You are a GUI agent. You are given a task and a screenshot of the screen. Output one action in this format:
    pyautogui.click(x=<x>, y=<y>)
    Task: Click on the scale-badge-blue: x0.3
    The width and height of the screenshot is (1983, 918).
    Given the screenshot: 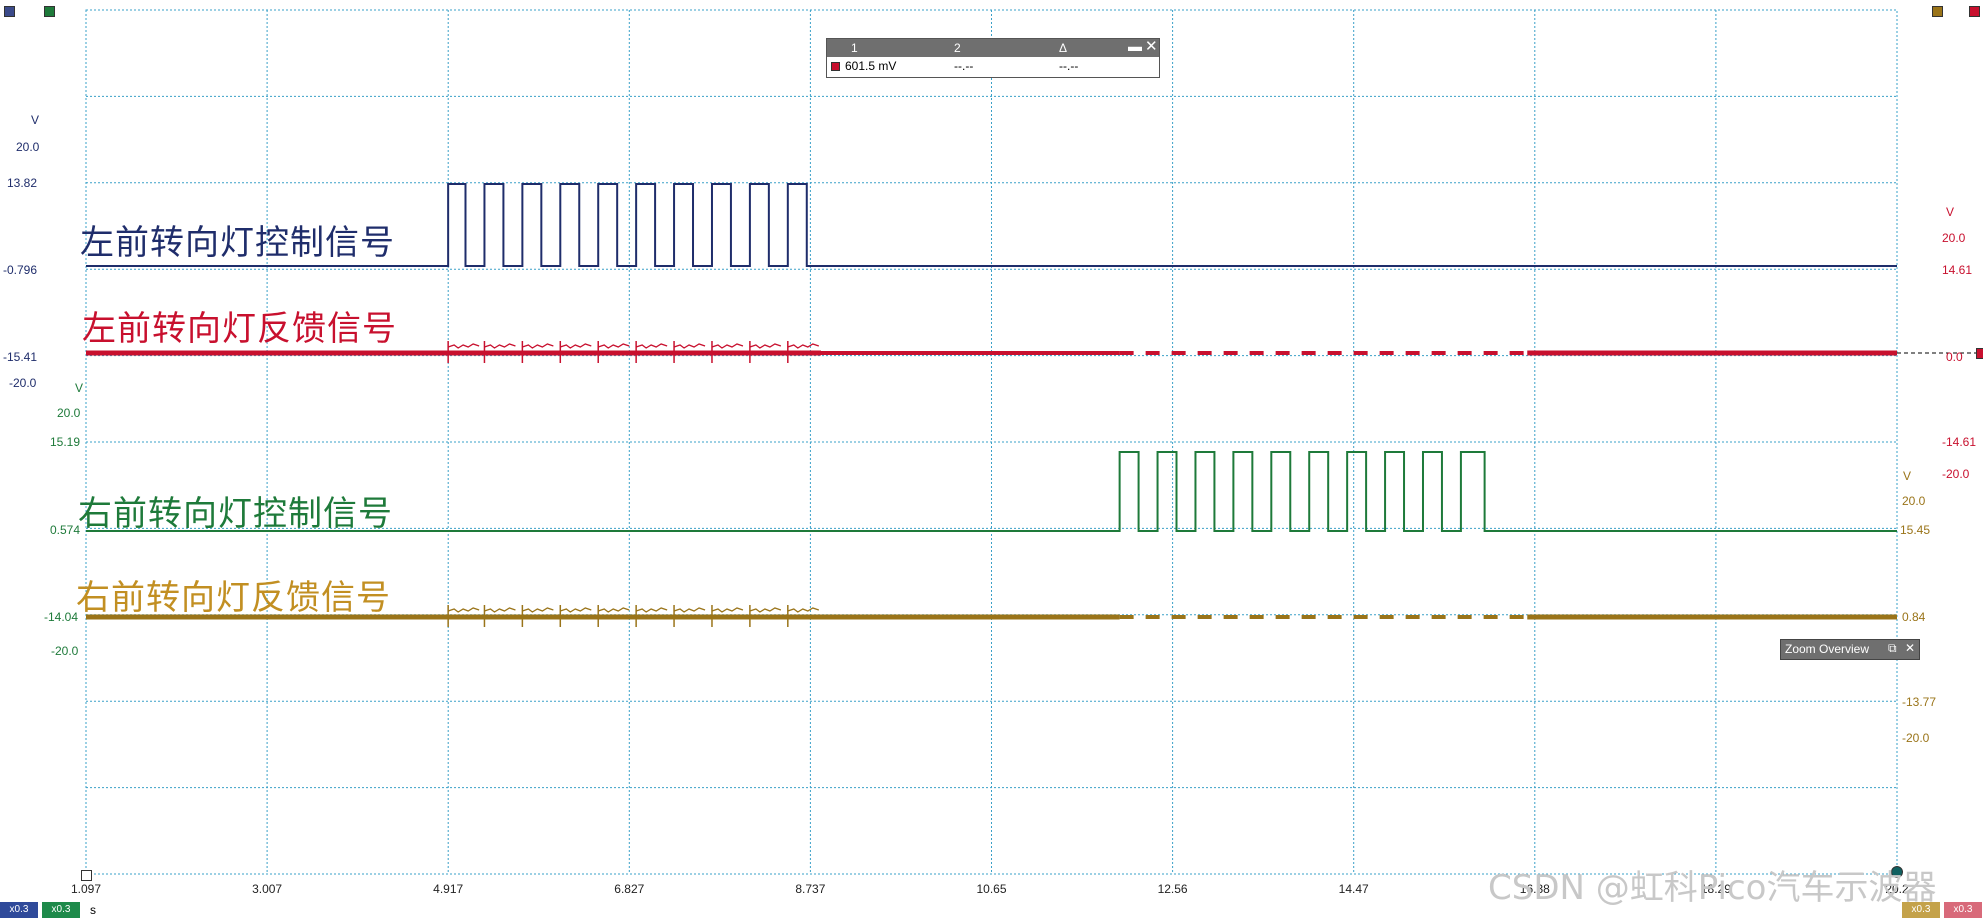 What is the action you would take?
    pyautogui.click(x=19, y=910)
    